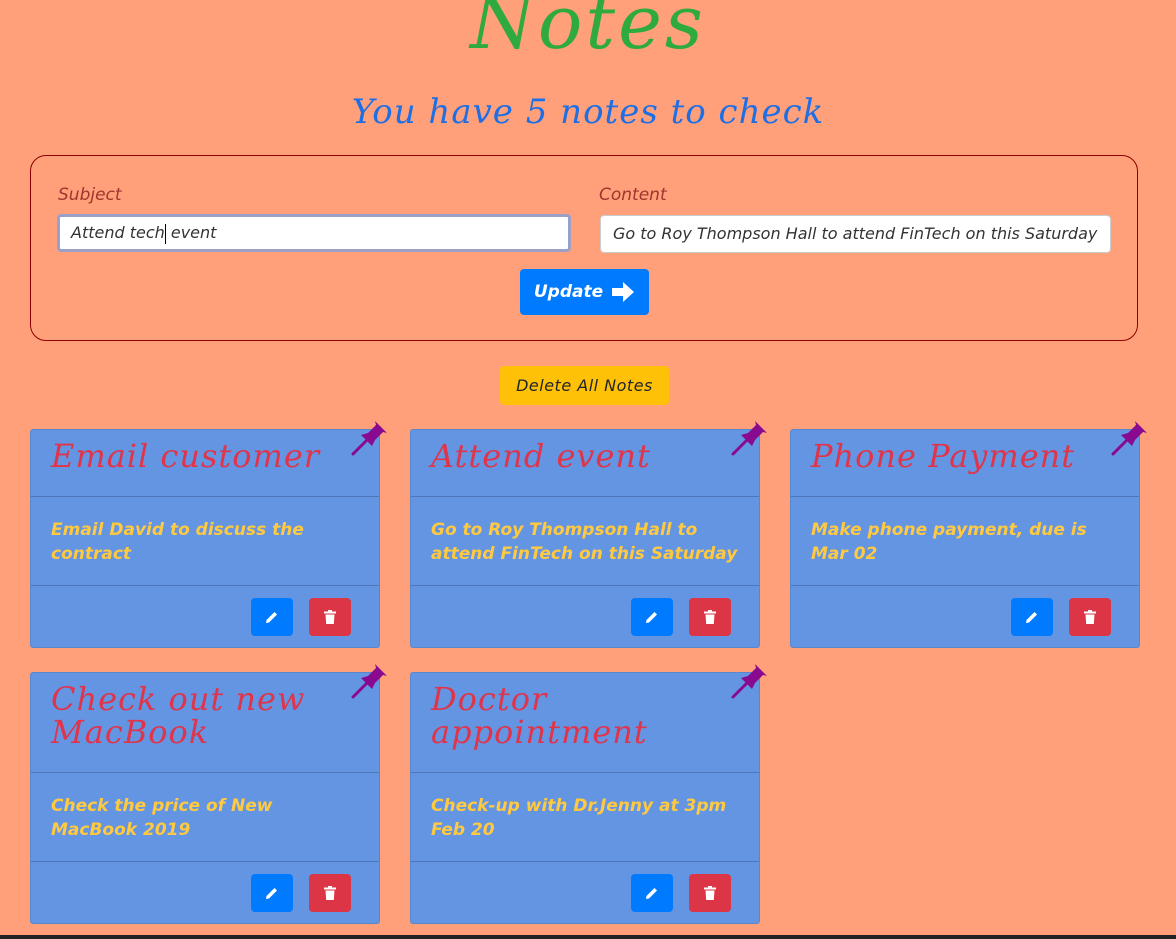 This screenshot has height=939, width=1176. What do you see at coordinates (949, 542) in the screenshot?
I see `note-content: Make phone payment, due is Mar 02` at bounding box center [949, 542].